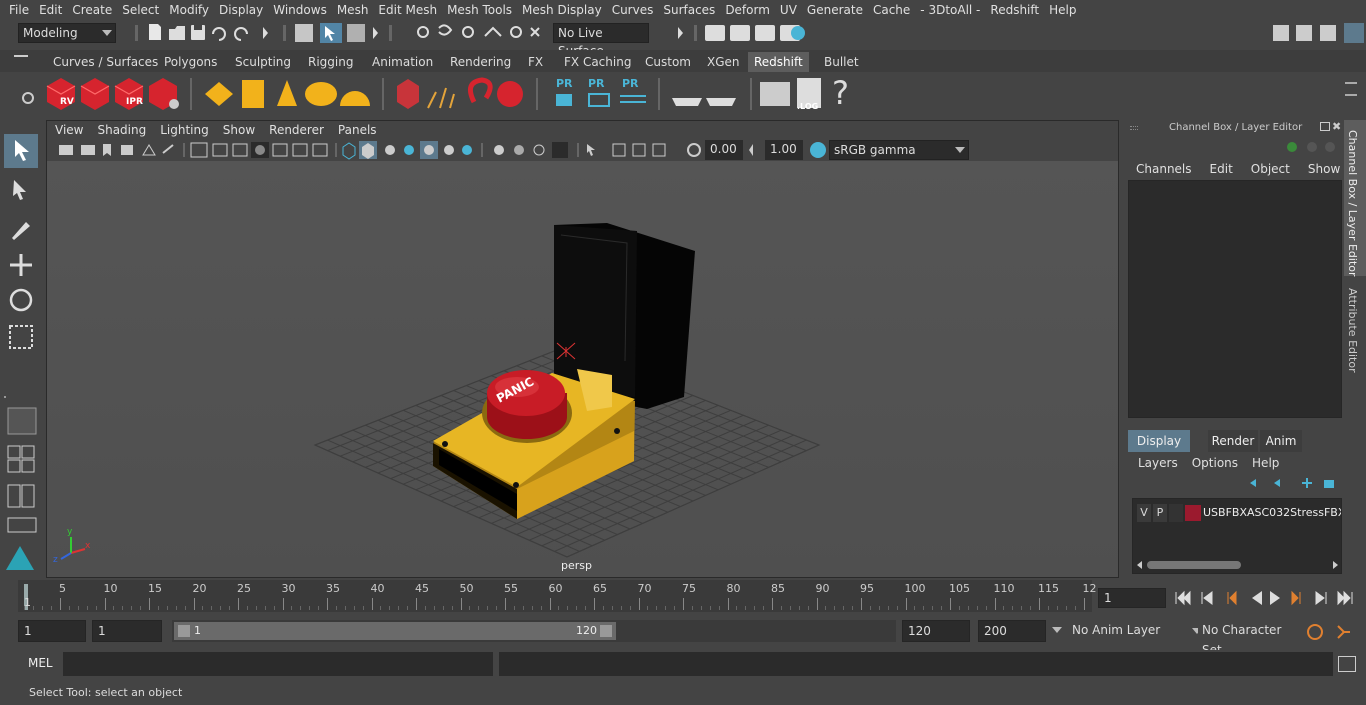 The height and width of the screenshot is (705, 1366). I want to click on help-glyph: ?, so click(840, 93).